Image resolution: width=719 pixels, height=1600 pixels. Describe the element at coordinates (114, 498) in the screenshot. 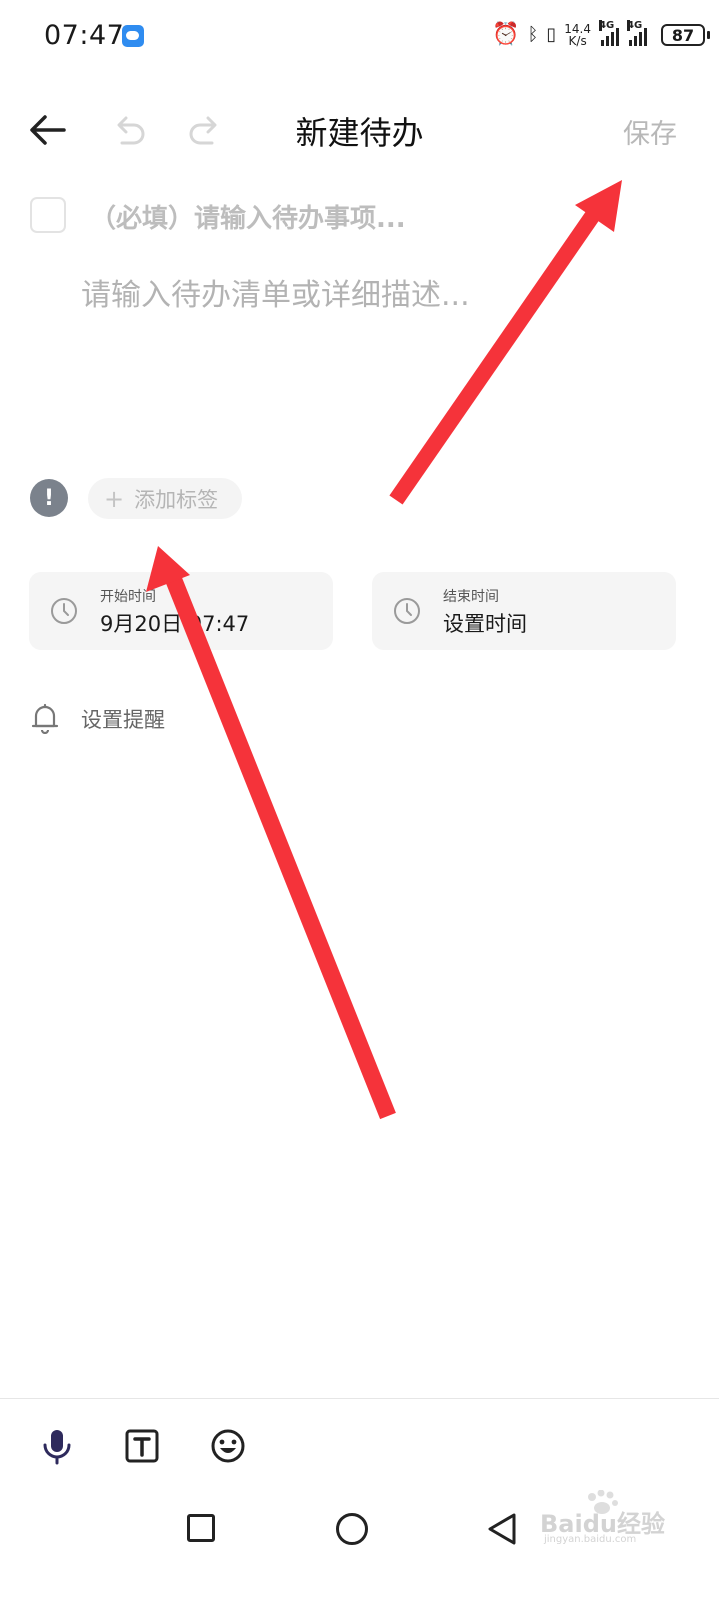

I see `plus-icon: +` at that location.